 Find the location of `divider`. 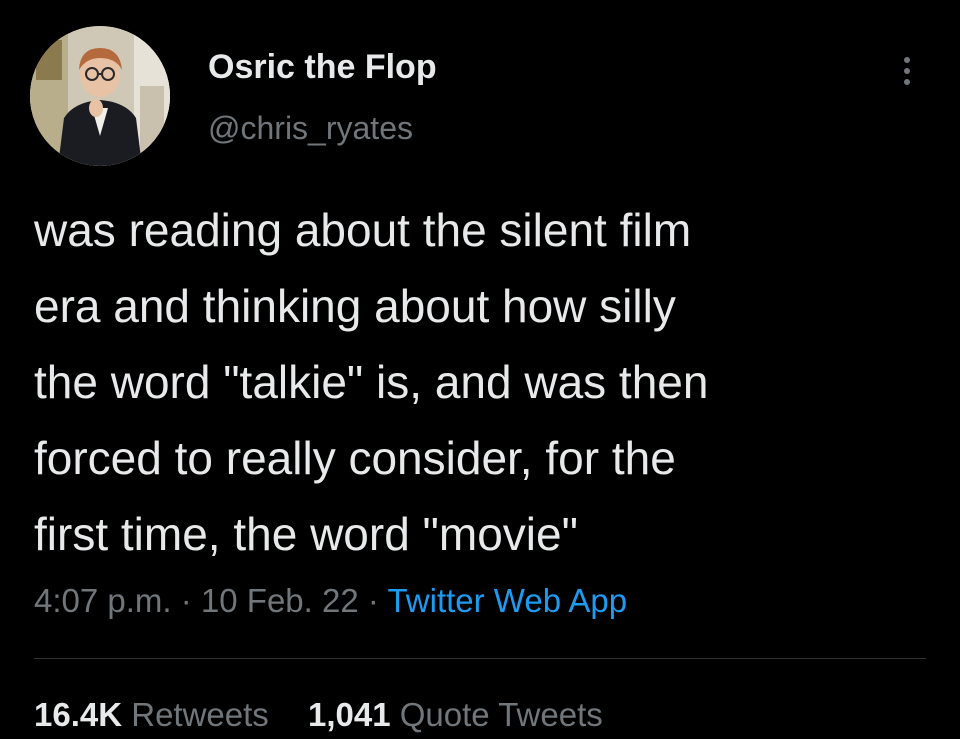

divider is located at coordinates (480, 658).